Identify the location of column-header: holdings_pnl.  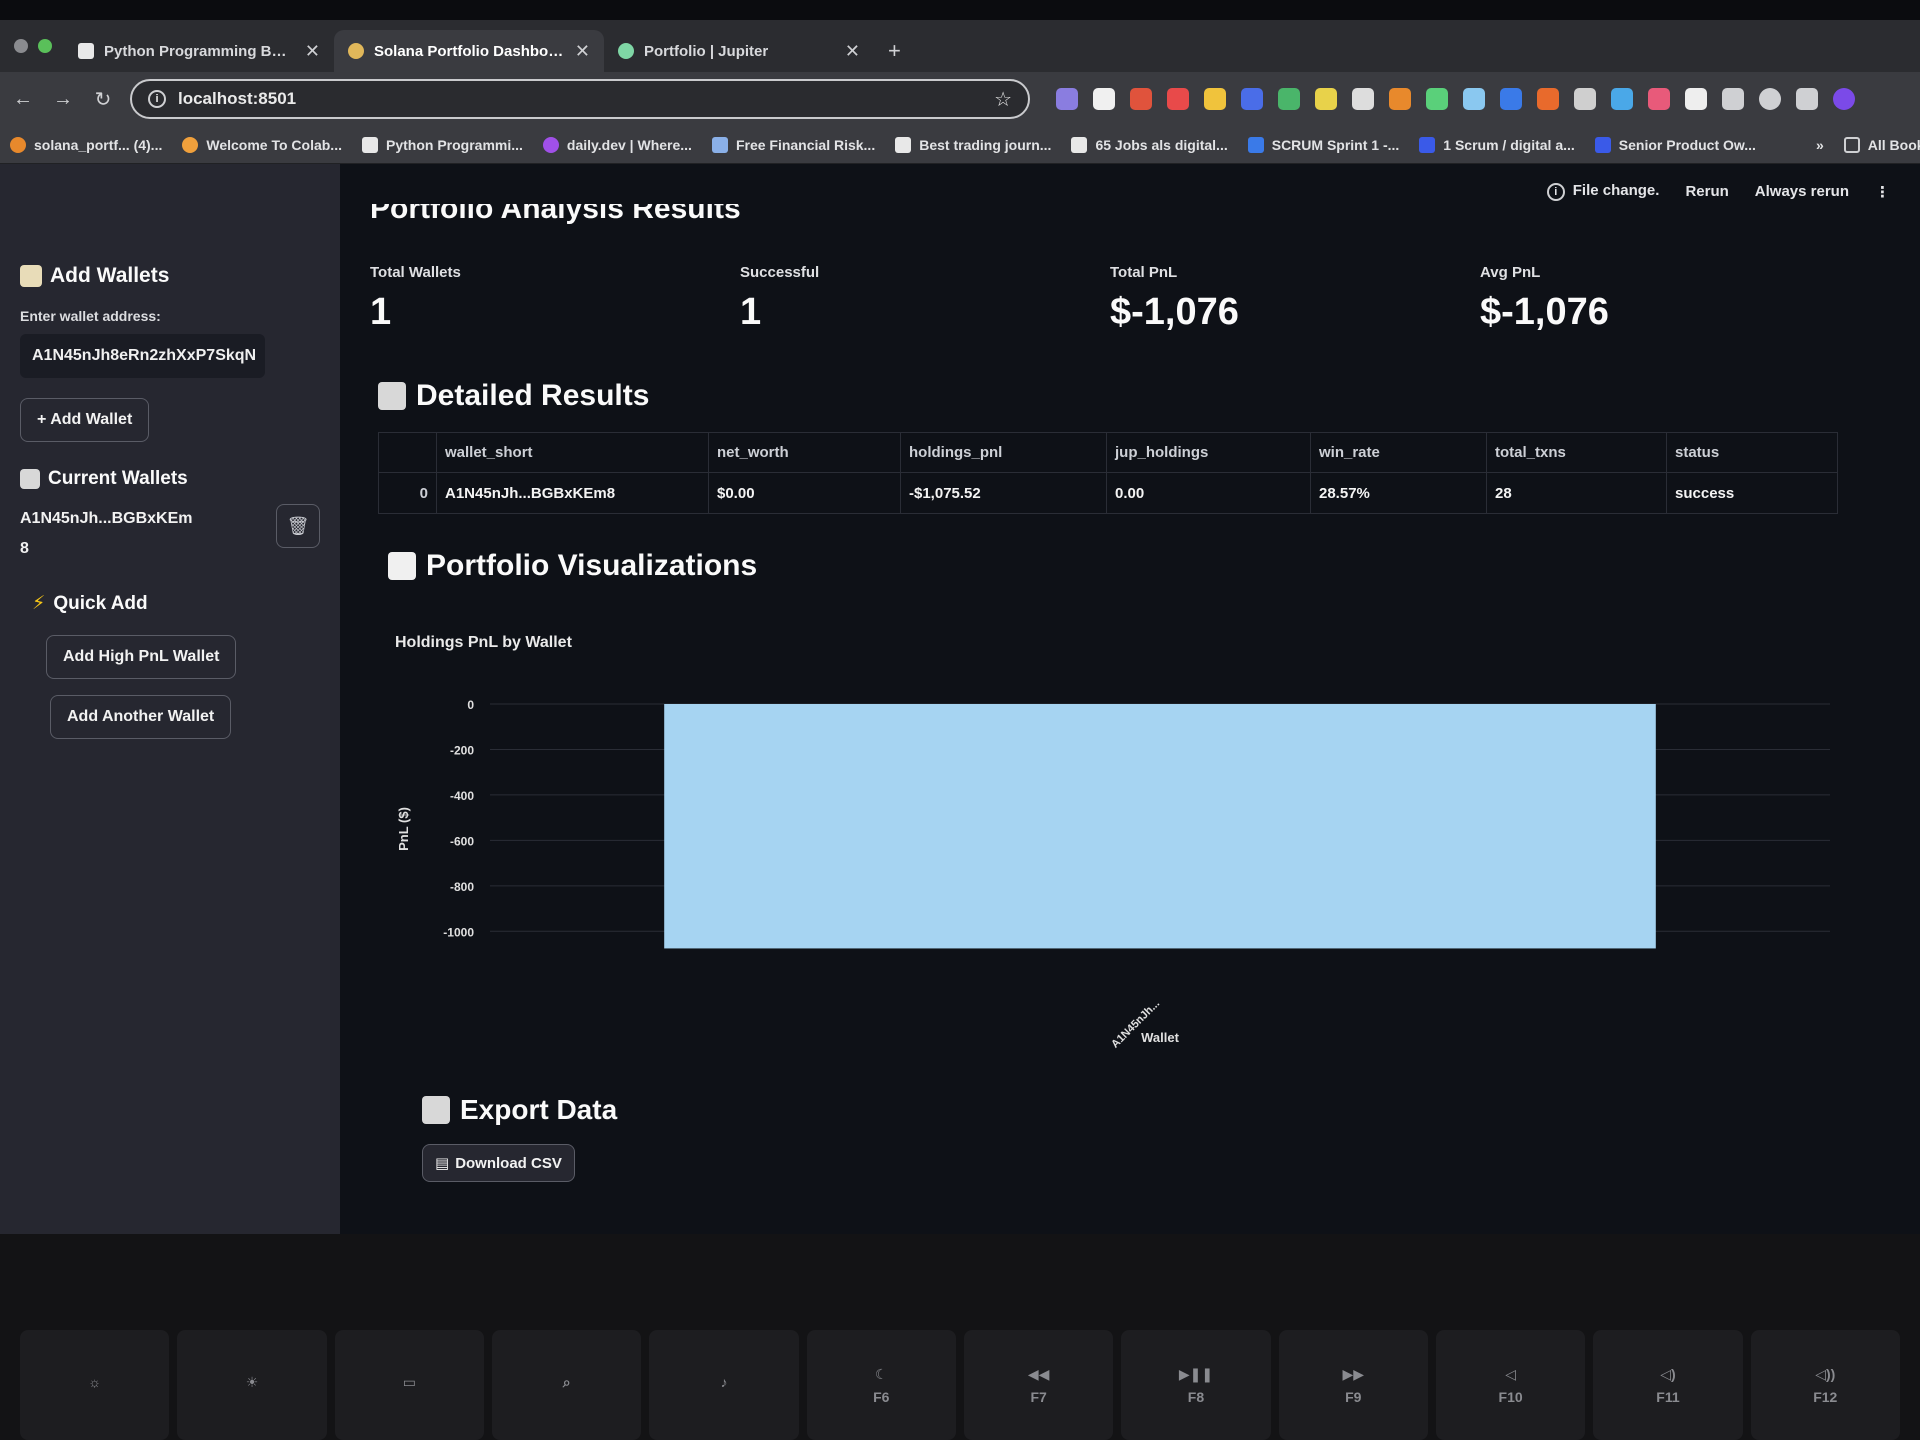
(1004, 452).